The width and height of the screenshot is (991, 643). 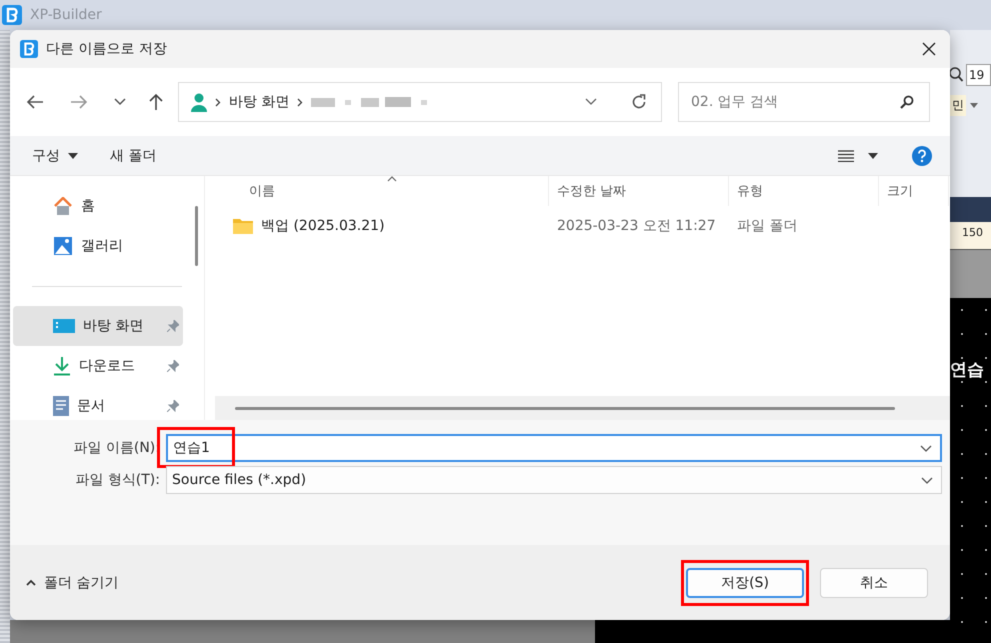 I want to click on up-icon, so click(x=156, y=102).